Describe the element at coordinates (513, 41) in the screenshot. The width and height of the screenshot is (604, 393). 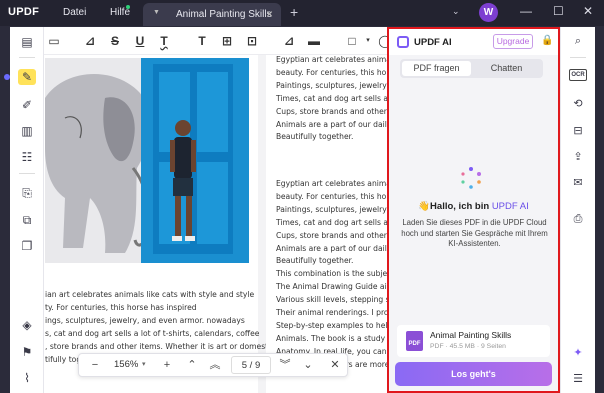
I see `upgrade-button: Upgrade` at that location.